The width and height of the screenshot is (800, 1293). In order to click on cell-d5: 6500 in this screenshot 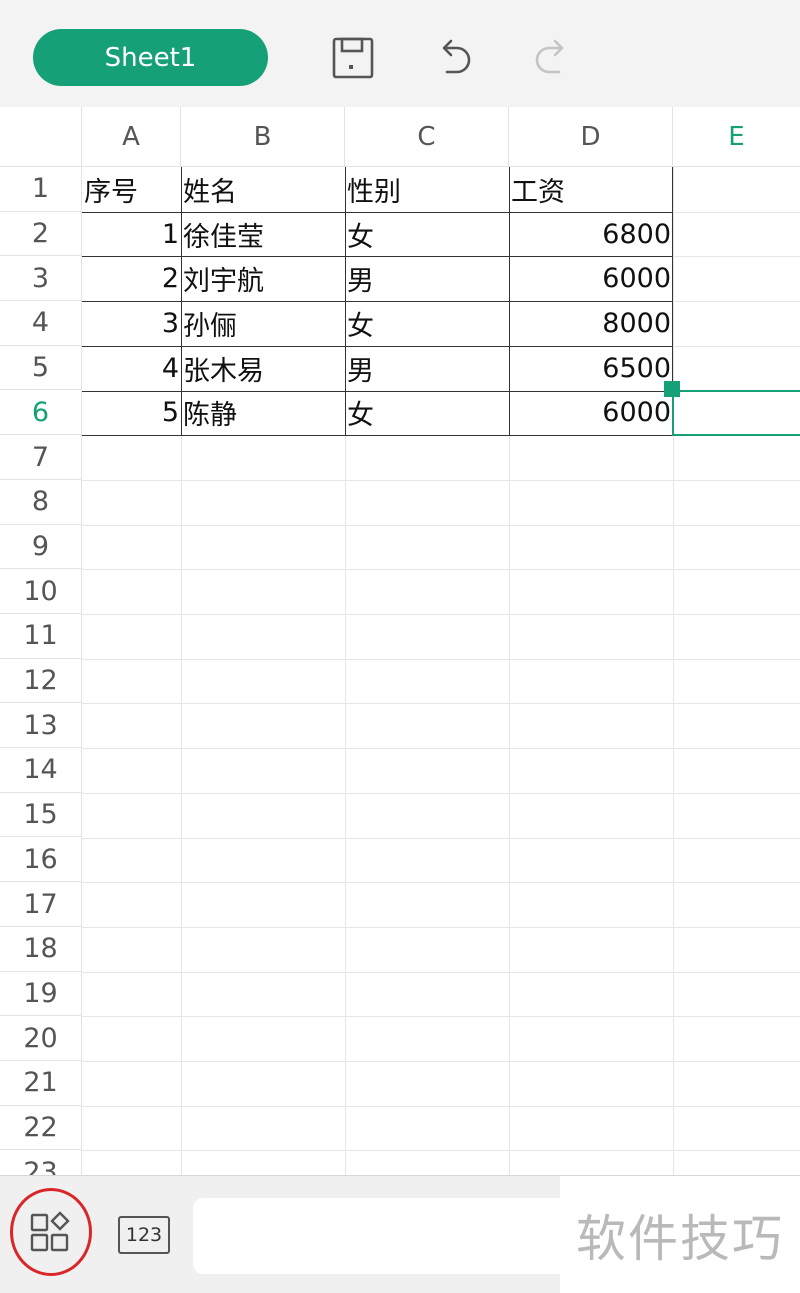, I will do `click(591, 368)`.